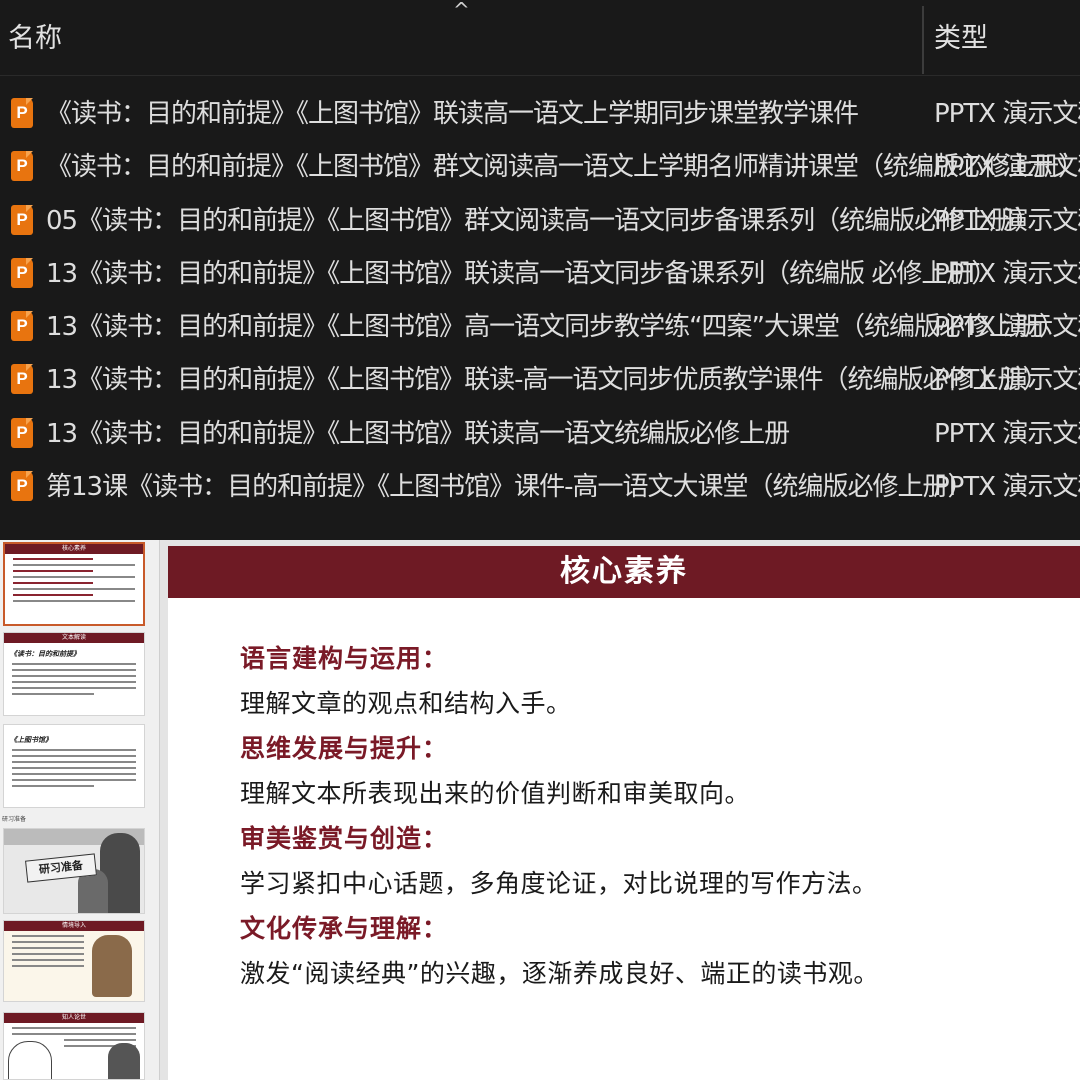 This screenshot has width=1080, height=1080. I want to click on column-header-name: 名称, so click(35, 39).